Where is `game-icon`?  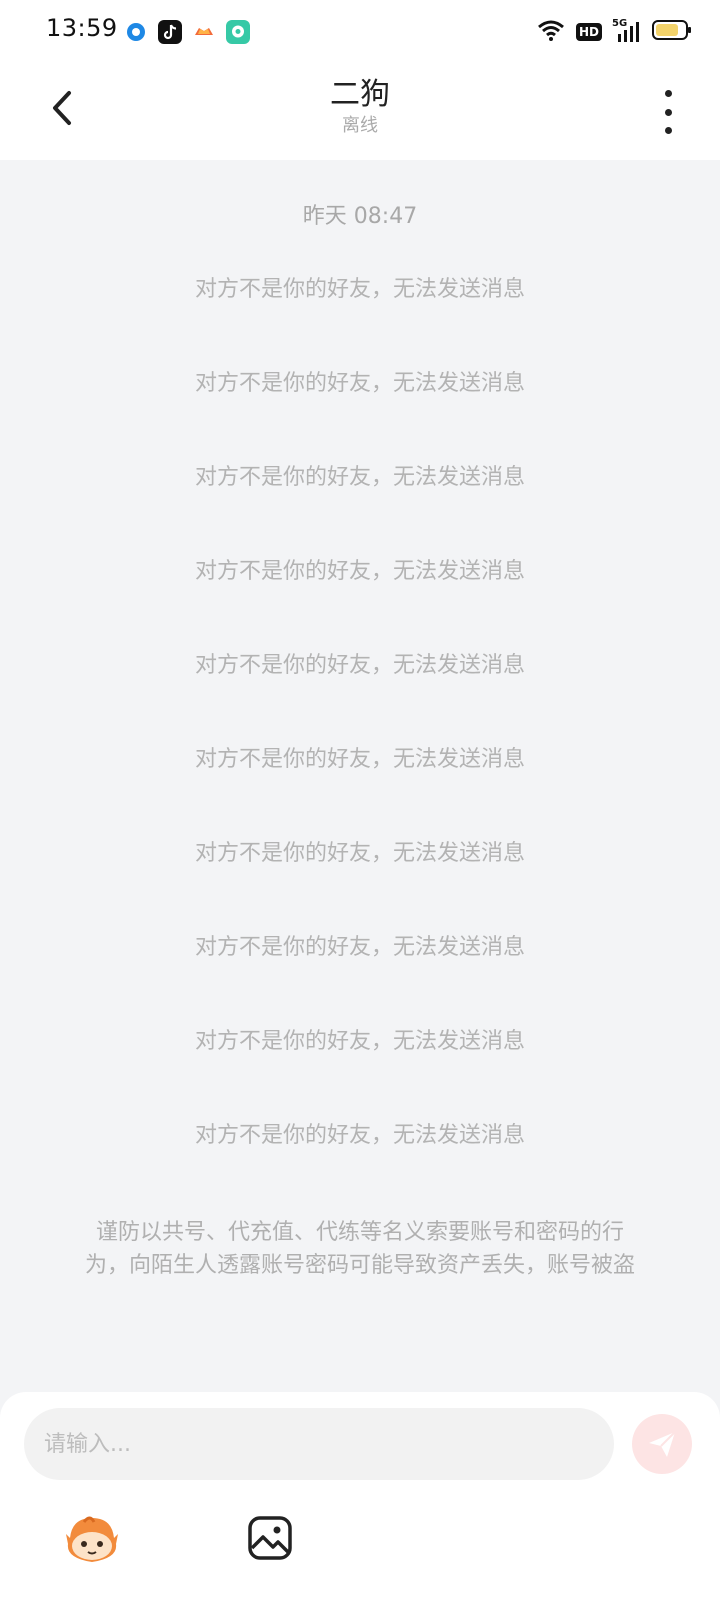 game-icon is located at coordinates (204, 32).